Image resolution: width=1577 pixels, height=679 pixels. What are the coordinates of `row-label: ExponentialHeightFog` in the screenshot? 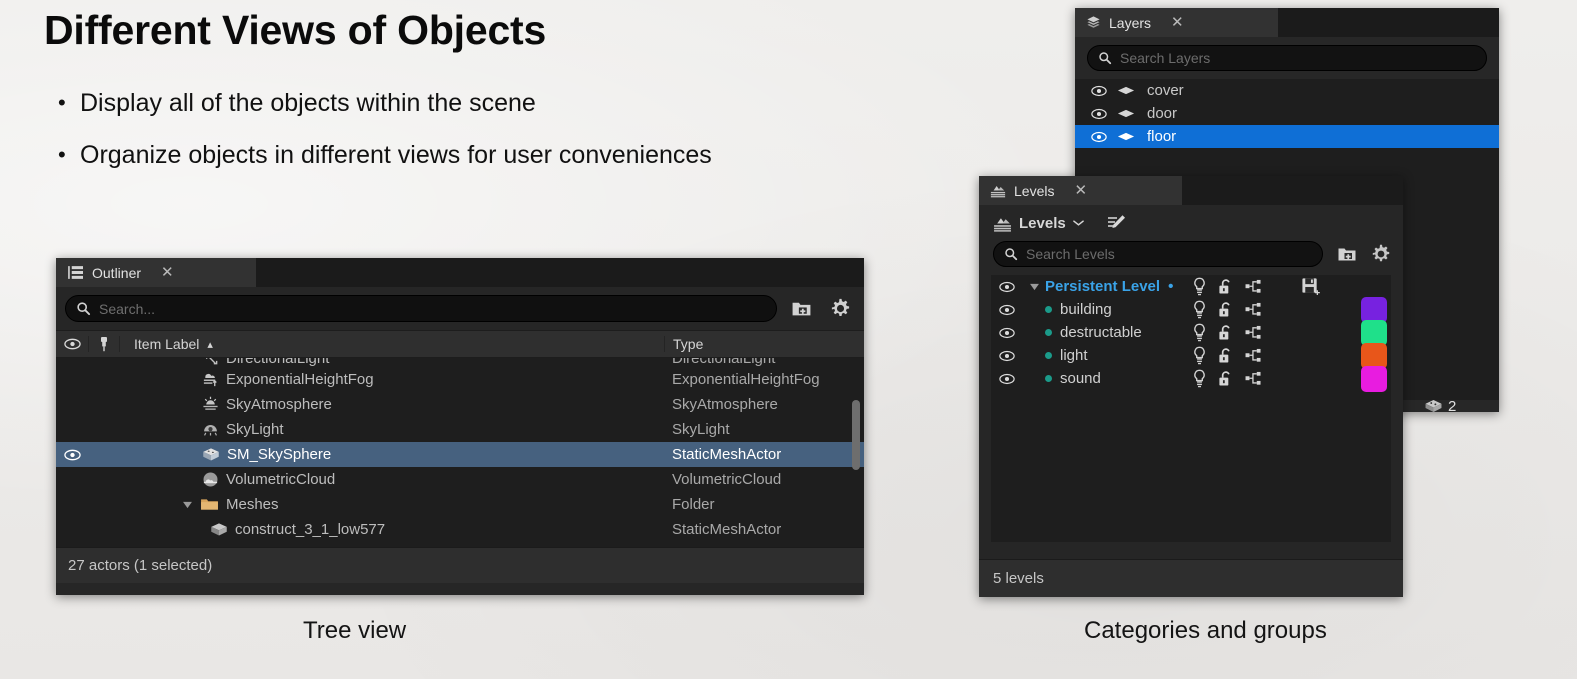 It's located at (300, 379).